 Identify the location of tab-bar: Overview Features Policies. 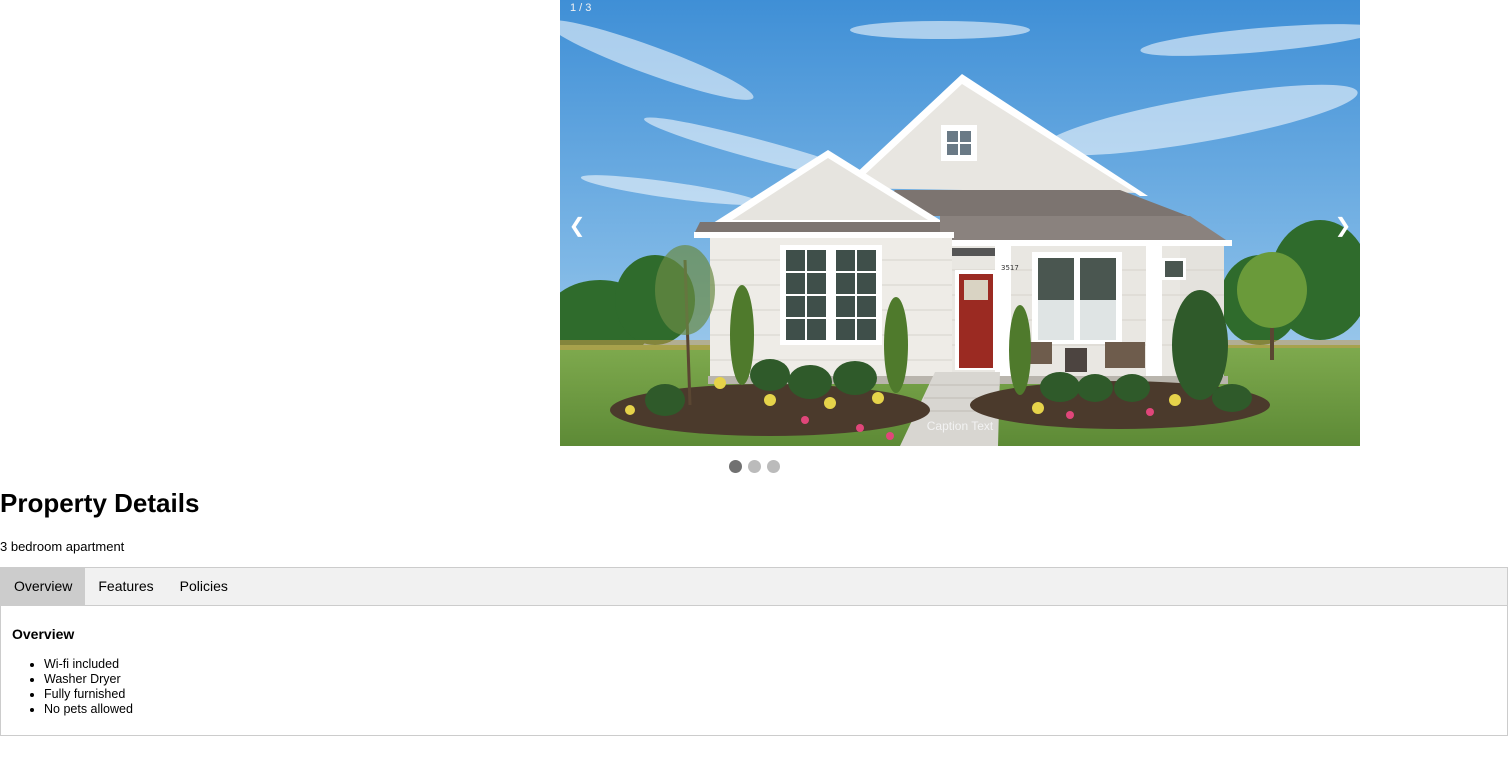
(754, 586).